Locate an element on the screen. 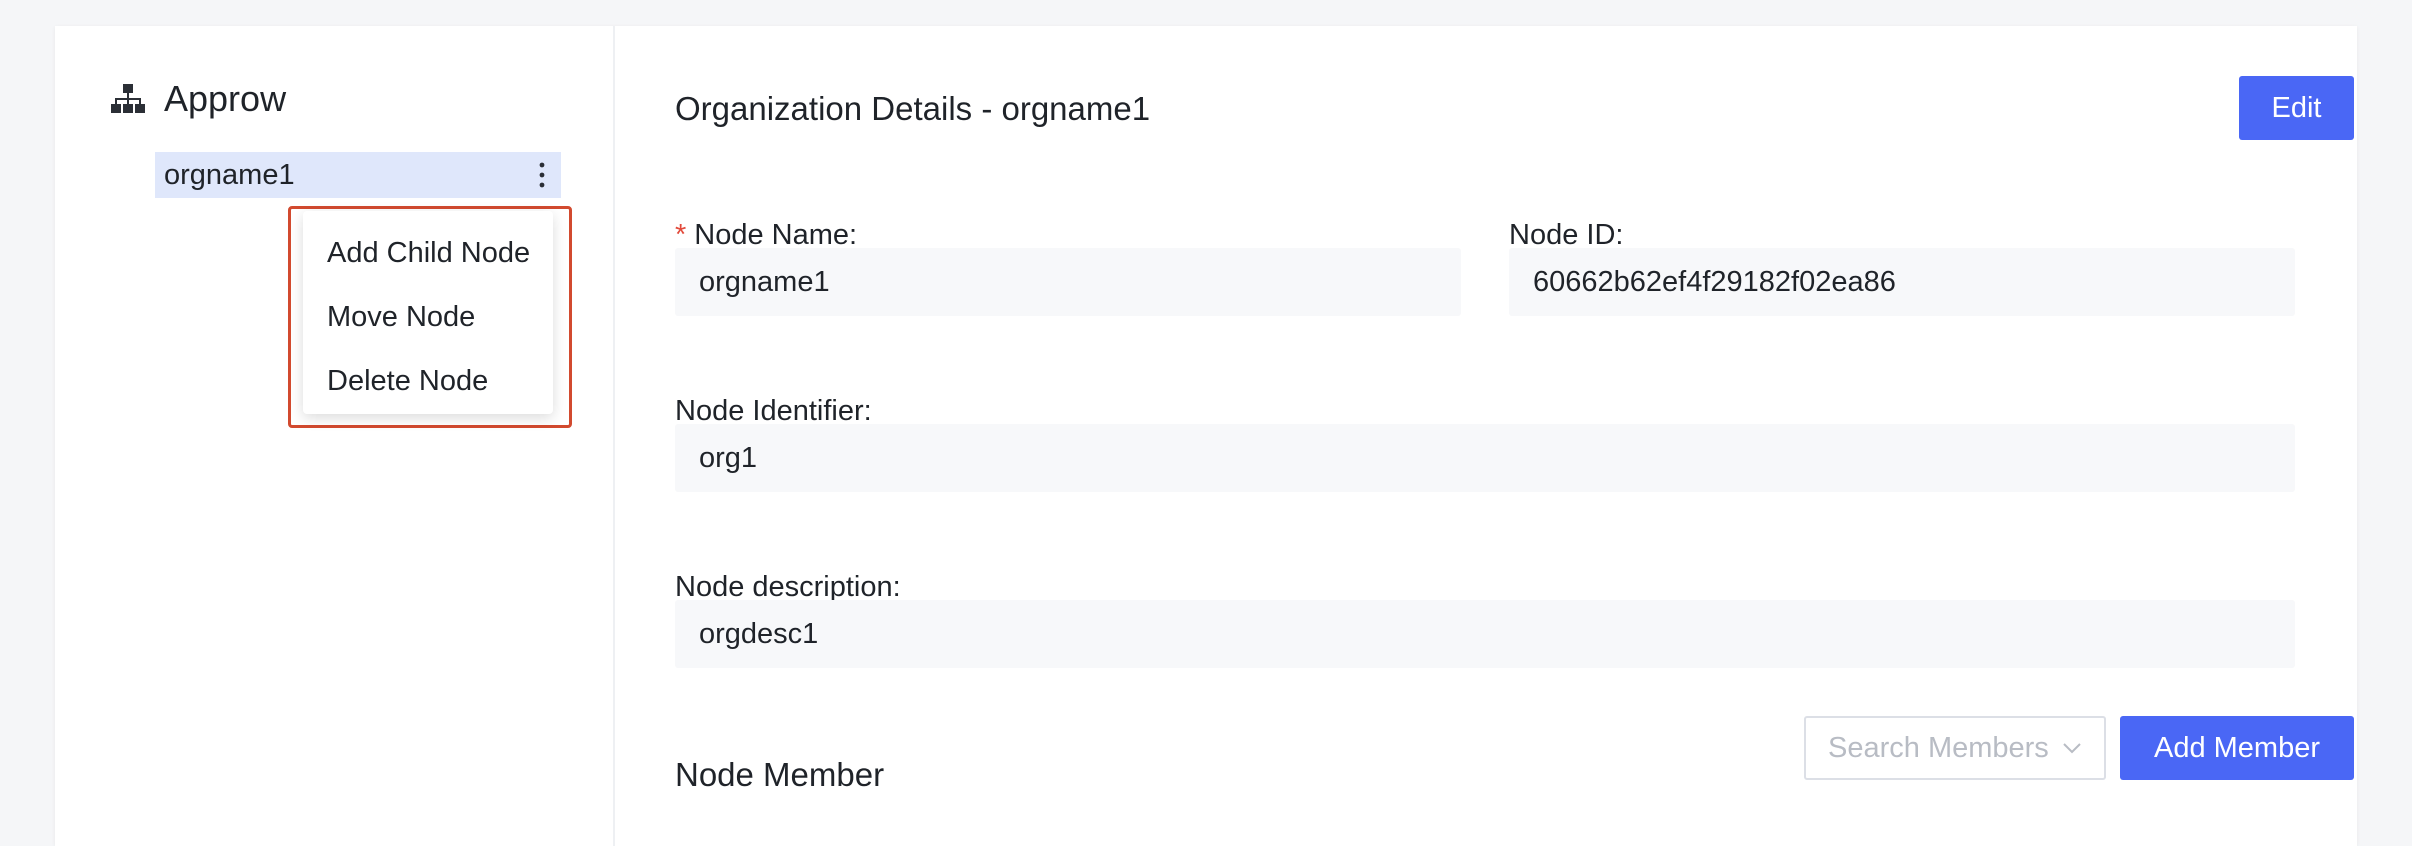  menu-item-add-child-node: Add Child Node is located at coordinates (428, 253).